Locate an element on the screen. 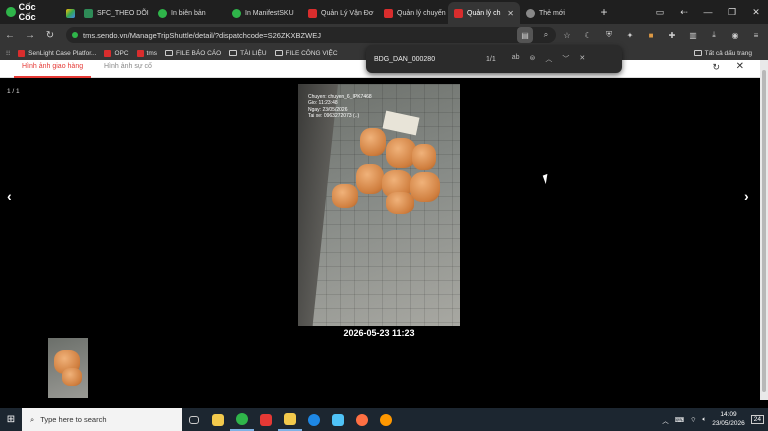 The height and width of the screenshot is (431, 768). tab-sfc: SFC_THEO DÕI is located at coordinates (115, 13).